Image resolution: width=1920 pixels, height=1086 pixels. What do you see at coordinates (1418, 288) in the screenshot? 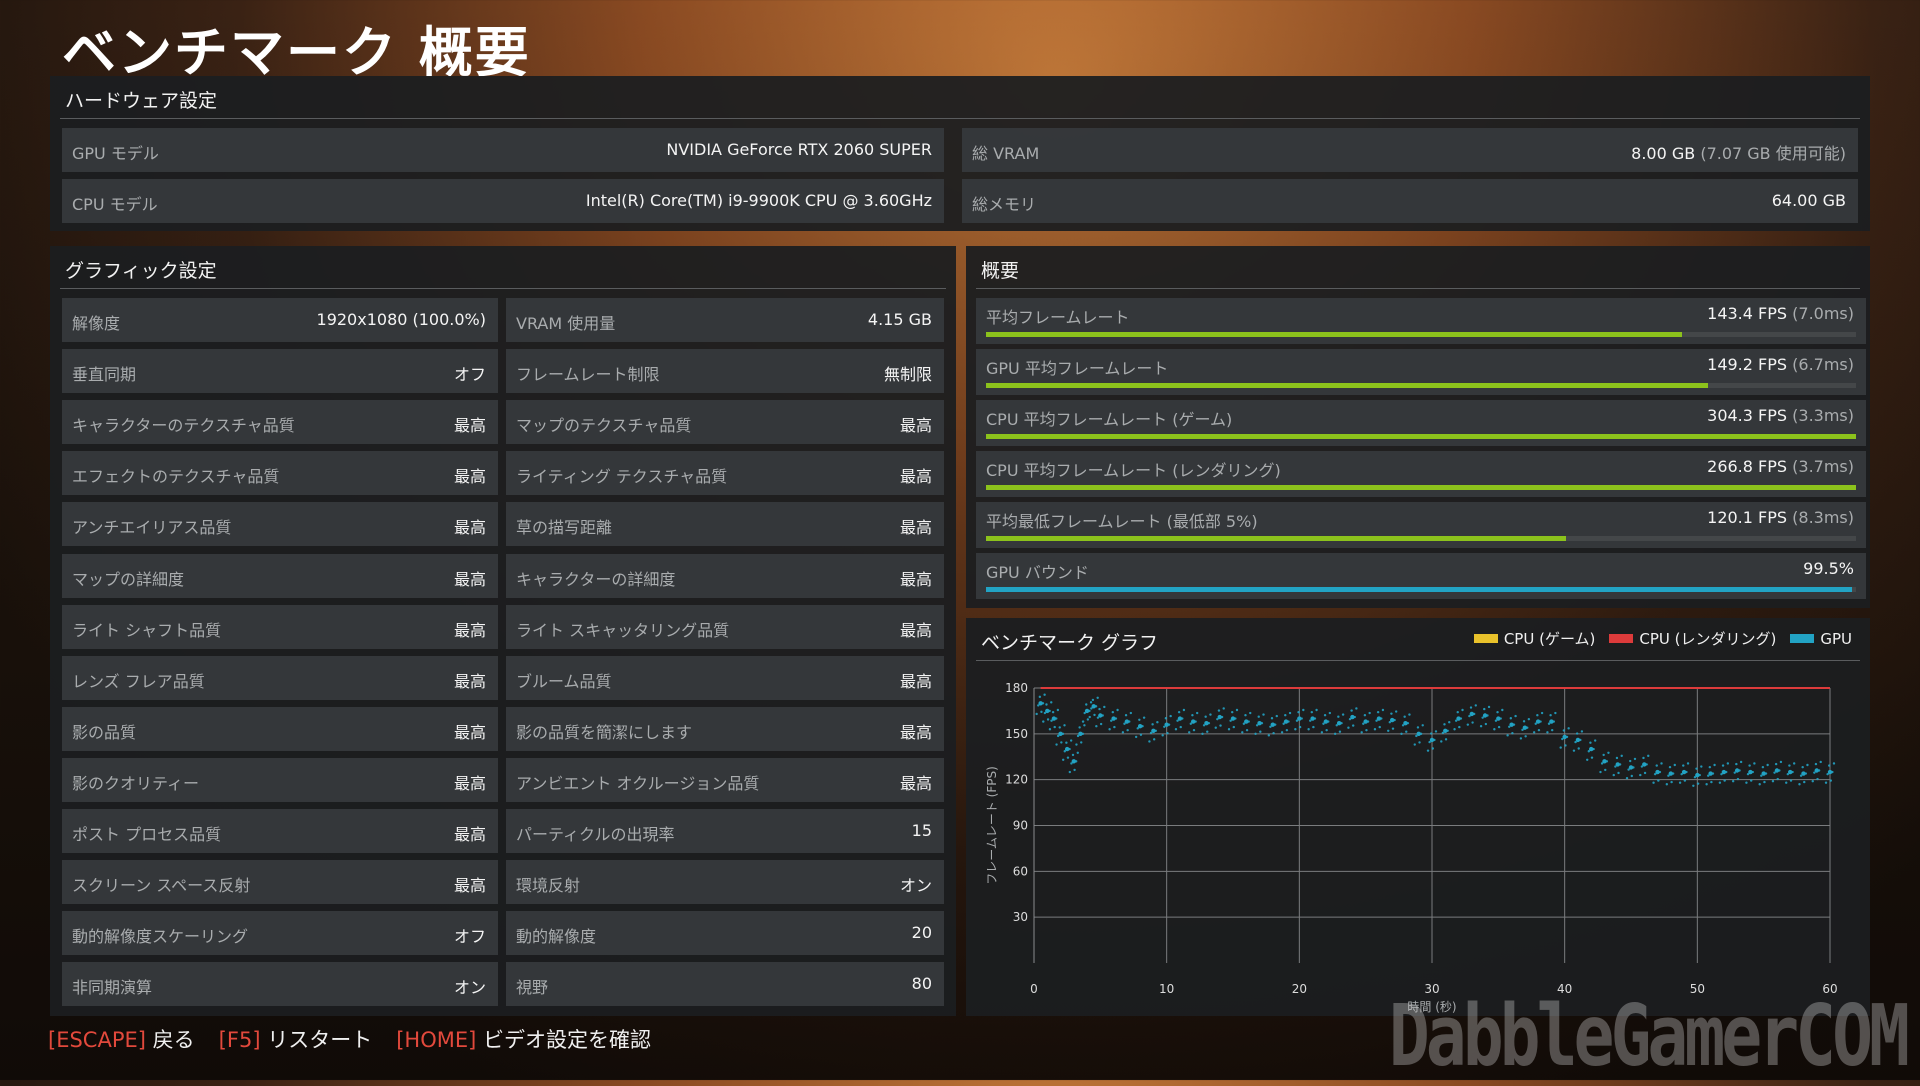
I see `divider` at bounding box center [1418, 288].